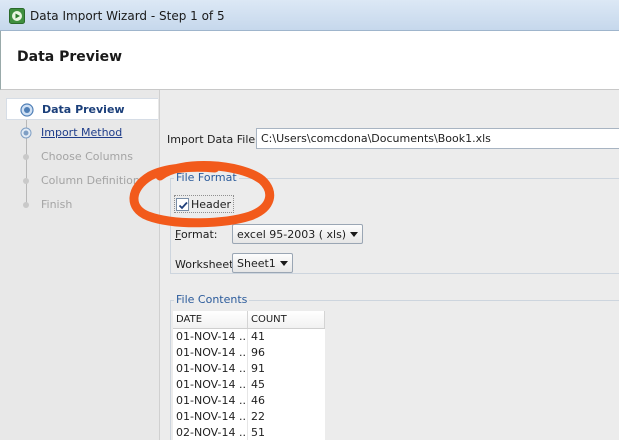 This screenshot has width=619, height=440. What do you see at coordinates (90, 180) in the screenshot?
I see `step-label: Column Definition` at bounding box center [90, 180].